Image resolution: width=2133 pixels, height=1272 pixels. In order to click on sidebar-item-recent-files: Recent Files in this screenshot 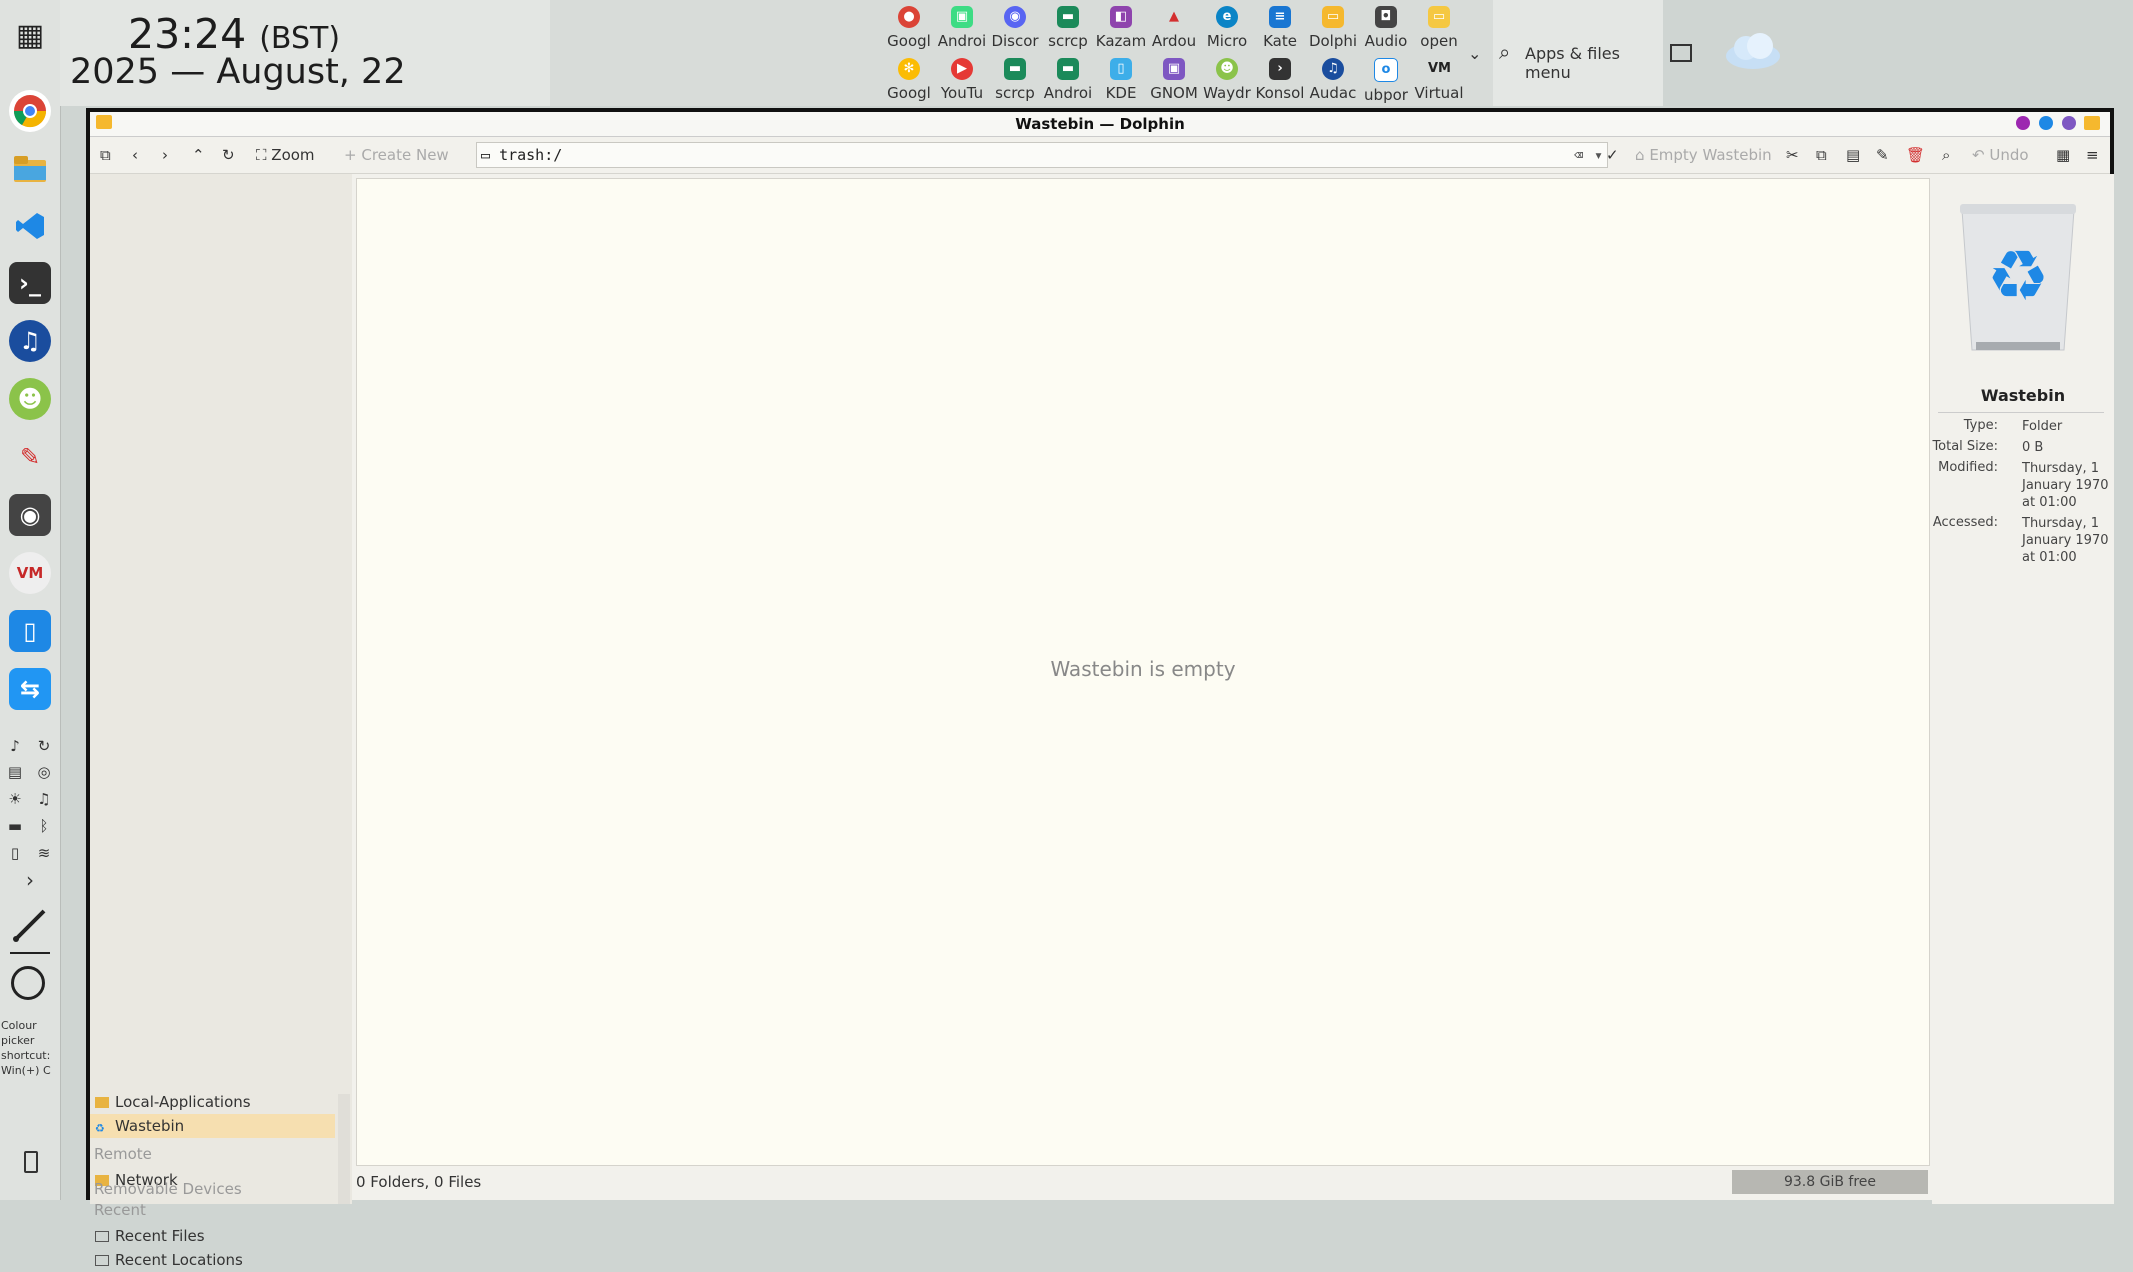, I will do `click(212, 1236)`.